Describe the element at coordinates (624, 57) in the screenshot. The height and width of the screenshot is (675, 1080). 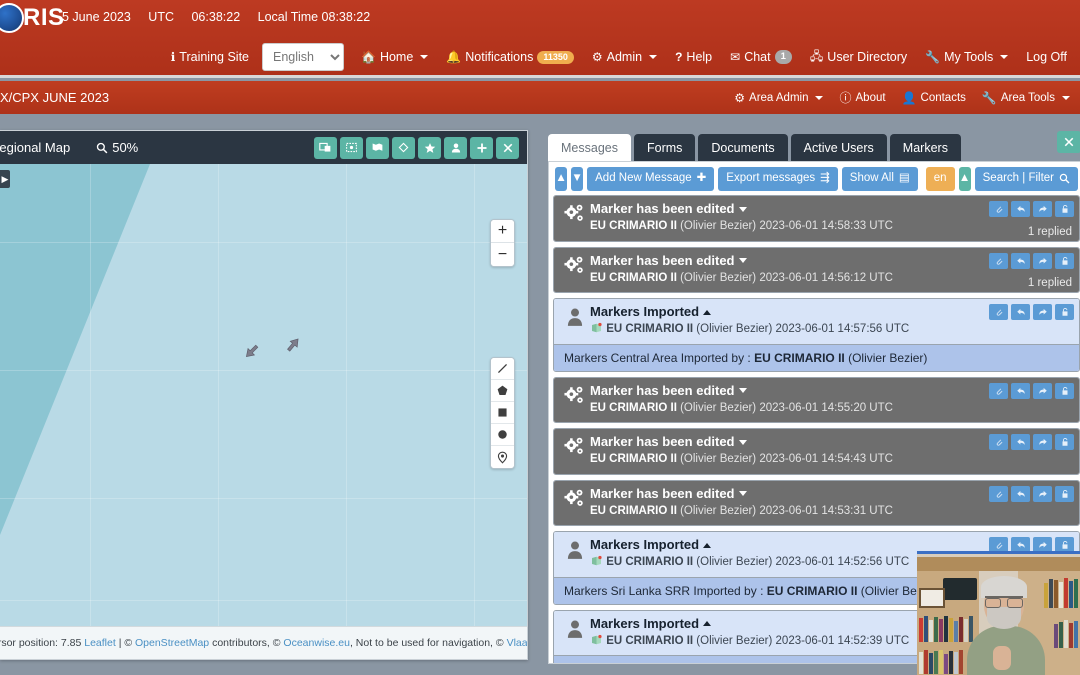
I see `nav-admin: ⚙ Admin` at that location.